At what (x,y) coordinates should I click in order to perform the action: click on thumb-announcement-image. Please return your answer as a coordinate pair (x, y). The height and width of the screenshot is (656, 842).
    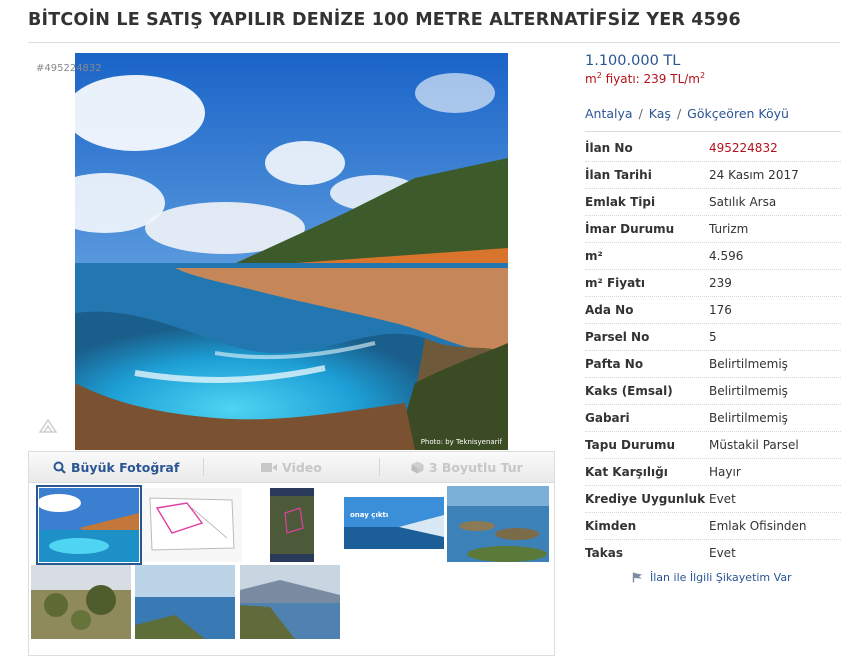
    Looking at the image, I should click on (394, 523).